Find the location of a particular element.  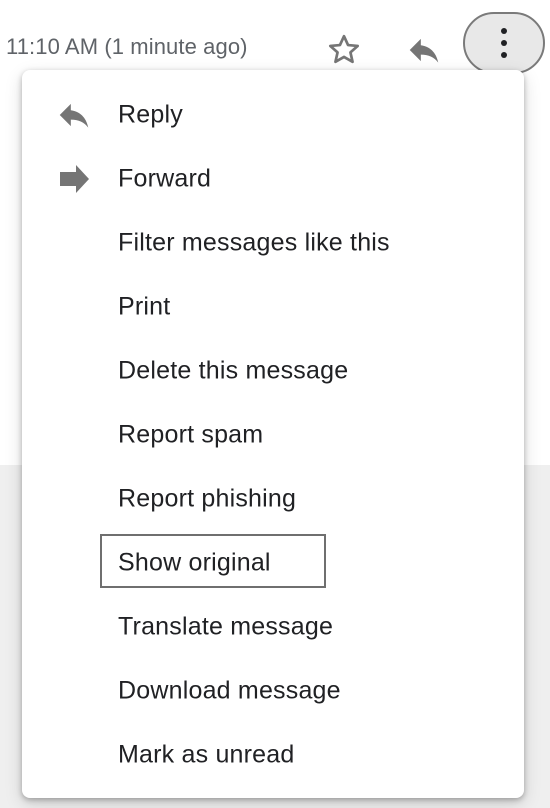

menu-item-label: Download message is located at coordinates (229, 690).